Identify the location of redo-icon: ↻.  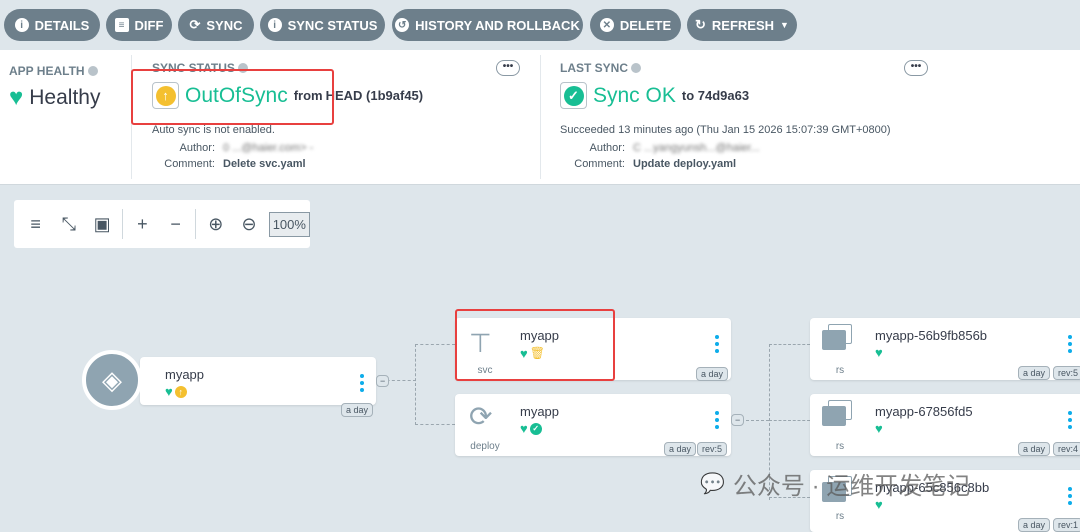
(700, 24).